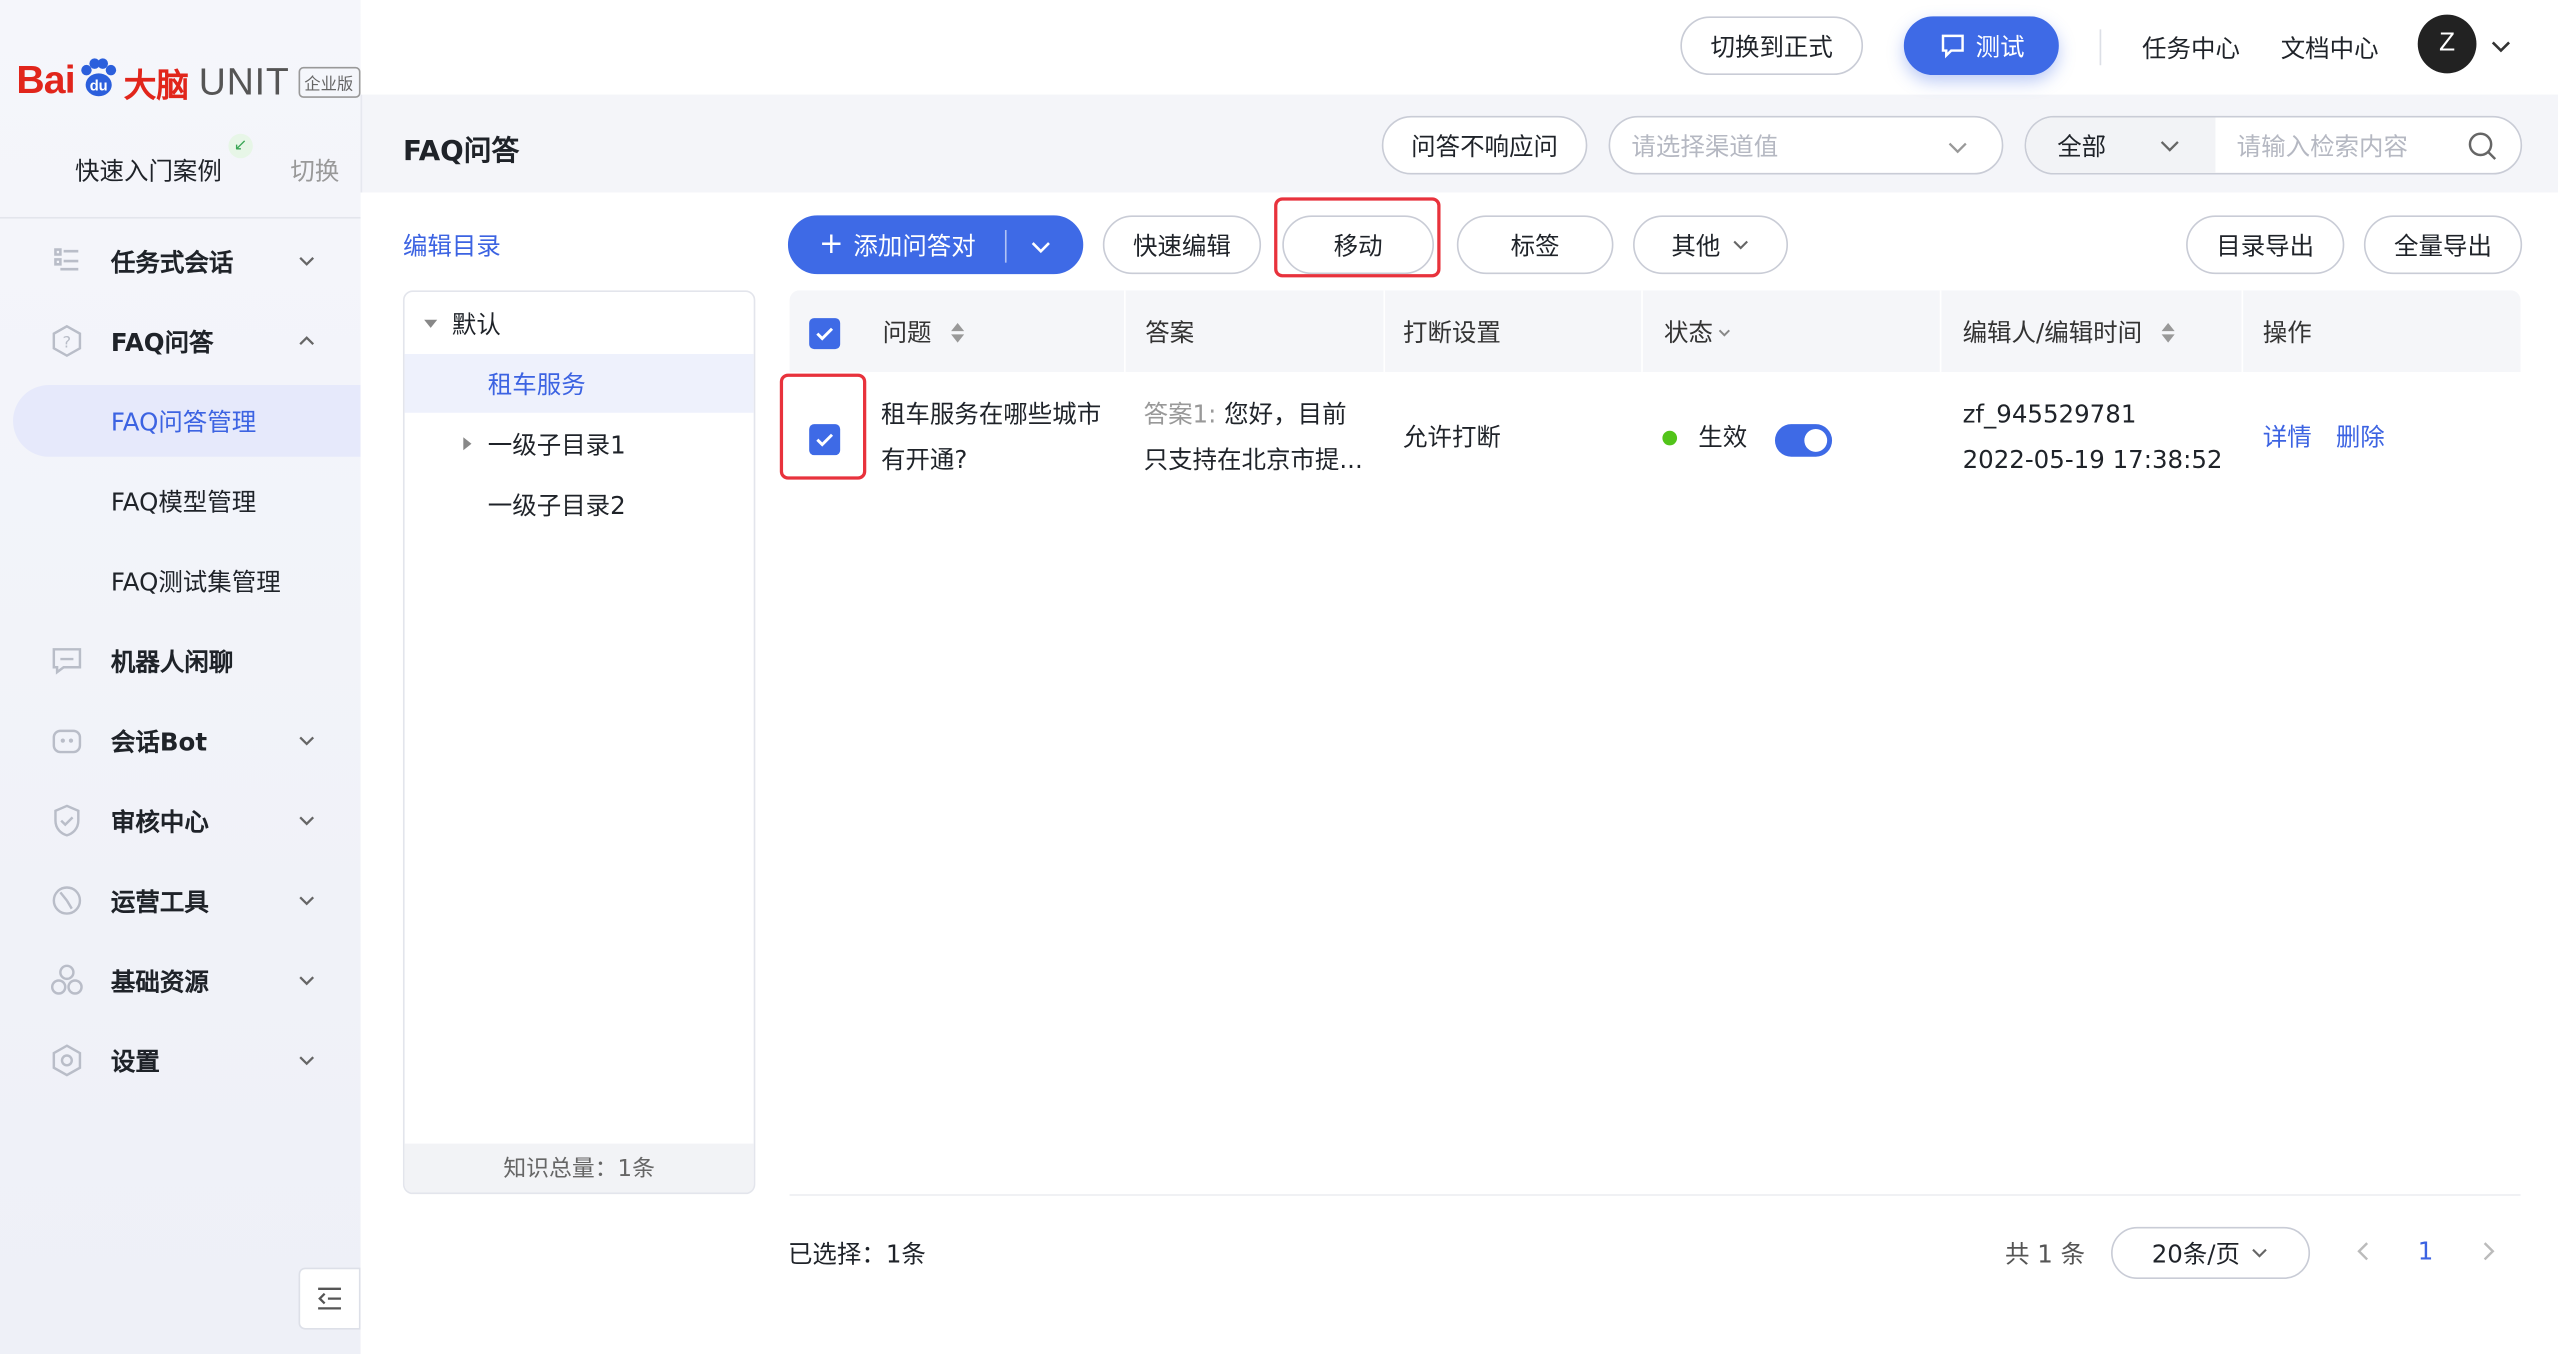 This screenshot has width=2558, height=1354. Describe the element at coordinates (579, 323) in the screenshot. I see `tree-node-default: 默认` at that location.